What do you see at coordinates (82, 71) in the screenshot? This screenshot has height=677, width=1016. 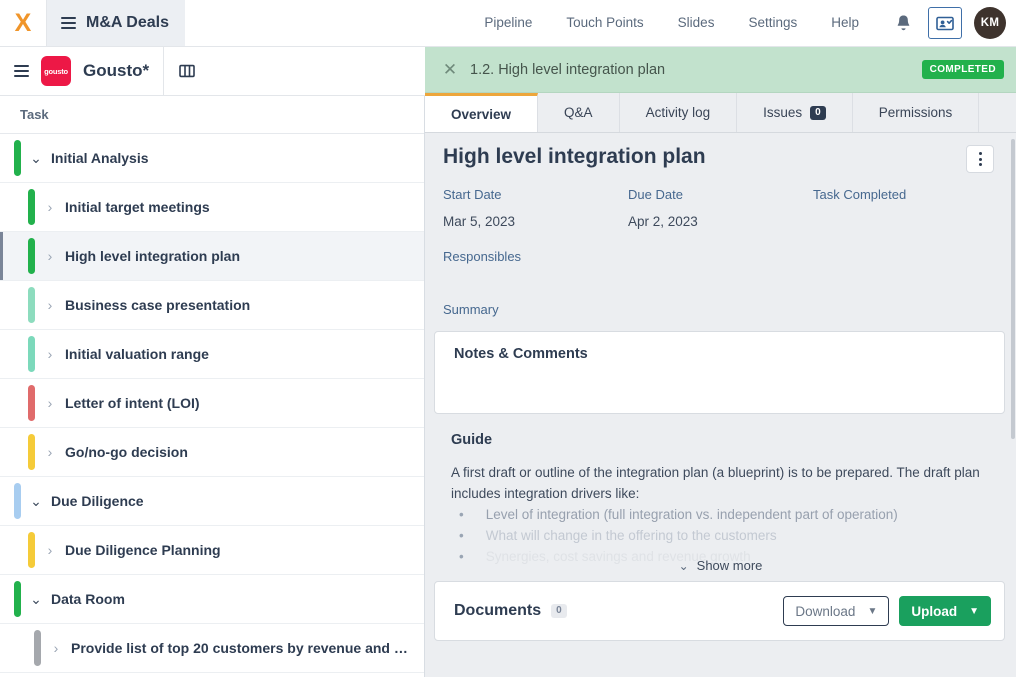 I see `company-block: gousto Gousto*` at bounding box center [82, 71].